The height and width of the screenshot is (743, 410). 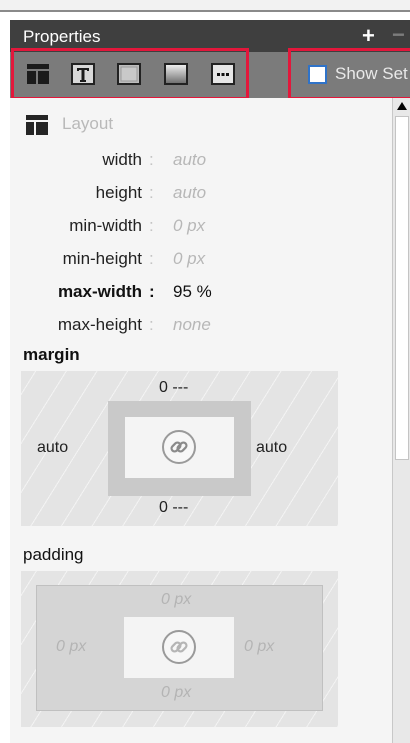 I want to click on margin-top-value: 0 ---, so click(x=173, y=388).